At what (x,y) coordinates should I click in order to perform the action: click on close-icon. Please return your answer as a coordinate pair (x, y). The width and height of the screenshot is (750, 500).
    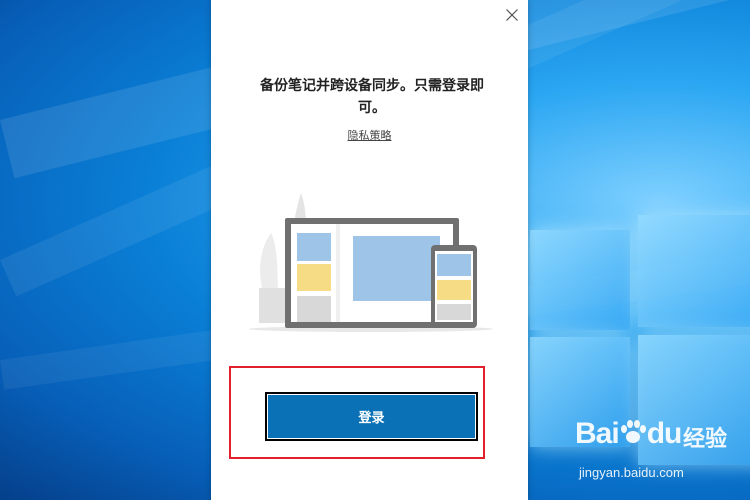
    Looking at the image, I should click on (512, 15).